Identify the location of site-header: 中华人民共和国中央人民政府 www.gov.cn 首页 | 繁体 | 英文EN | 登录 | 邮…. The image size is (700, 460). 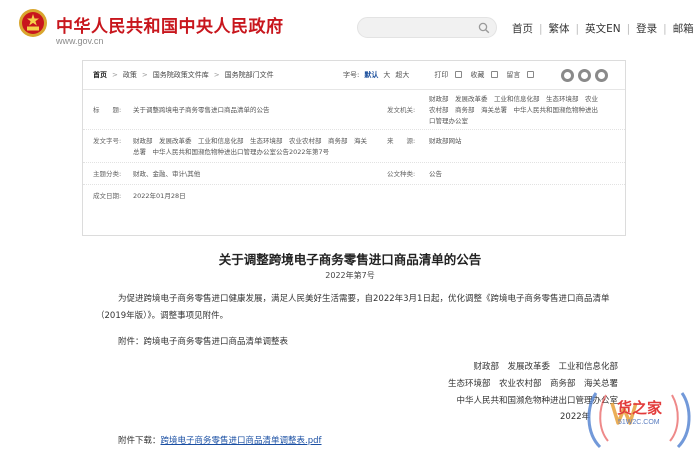
(350, 28).